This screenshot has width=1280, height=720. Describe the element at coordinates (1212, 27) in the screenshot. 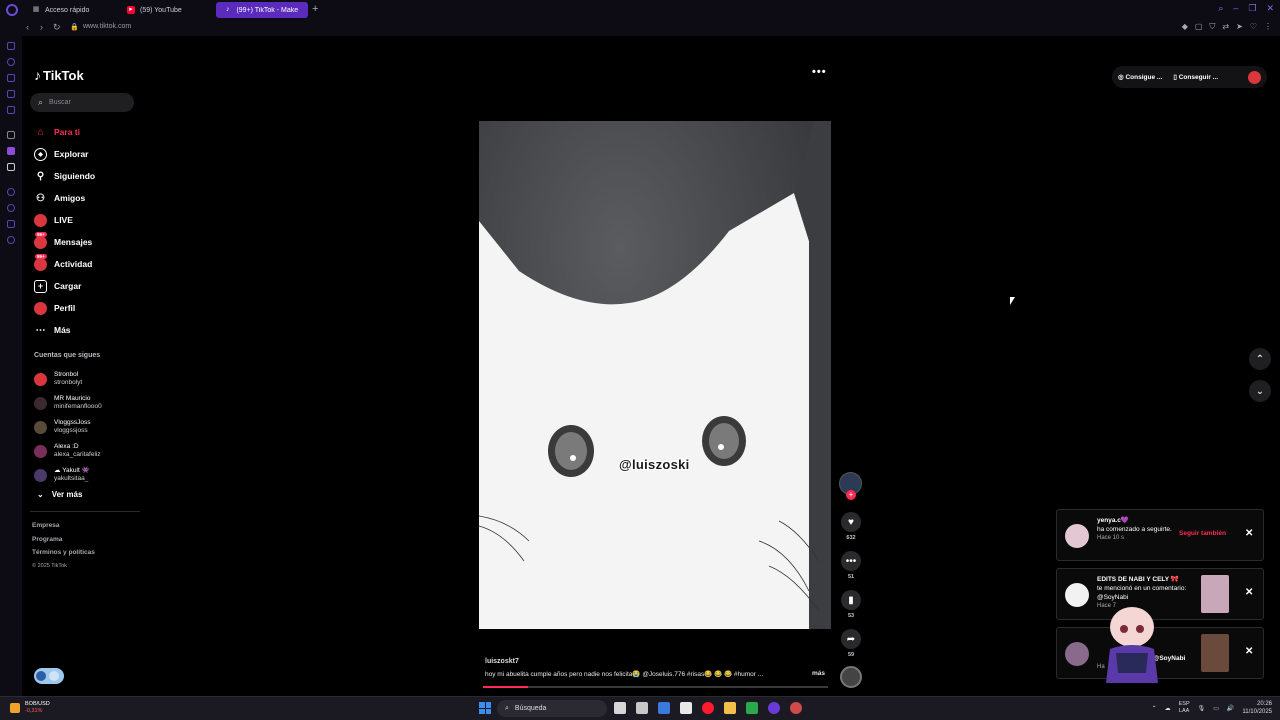

I see `shield-icon: ⛉` at that location.